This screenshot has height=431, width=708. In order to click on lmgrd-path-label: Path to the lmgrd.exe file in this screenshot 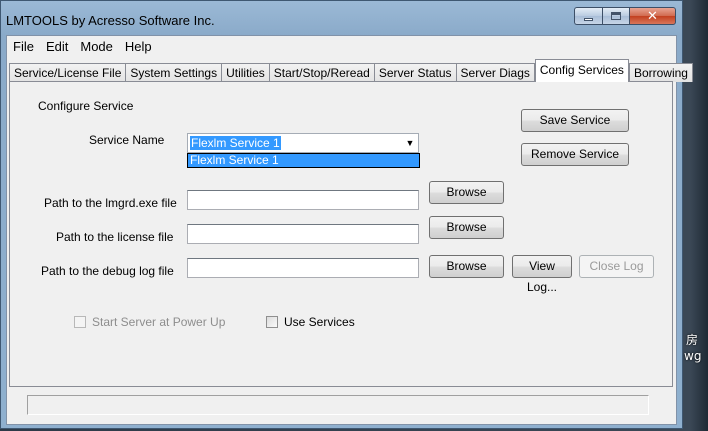, I will do `click(110, 203)`.